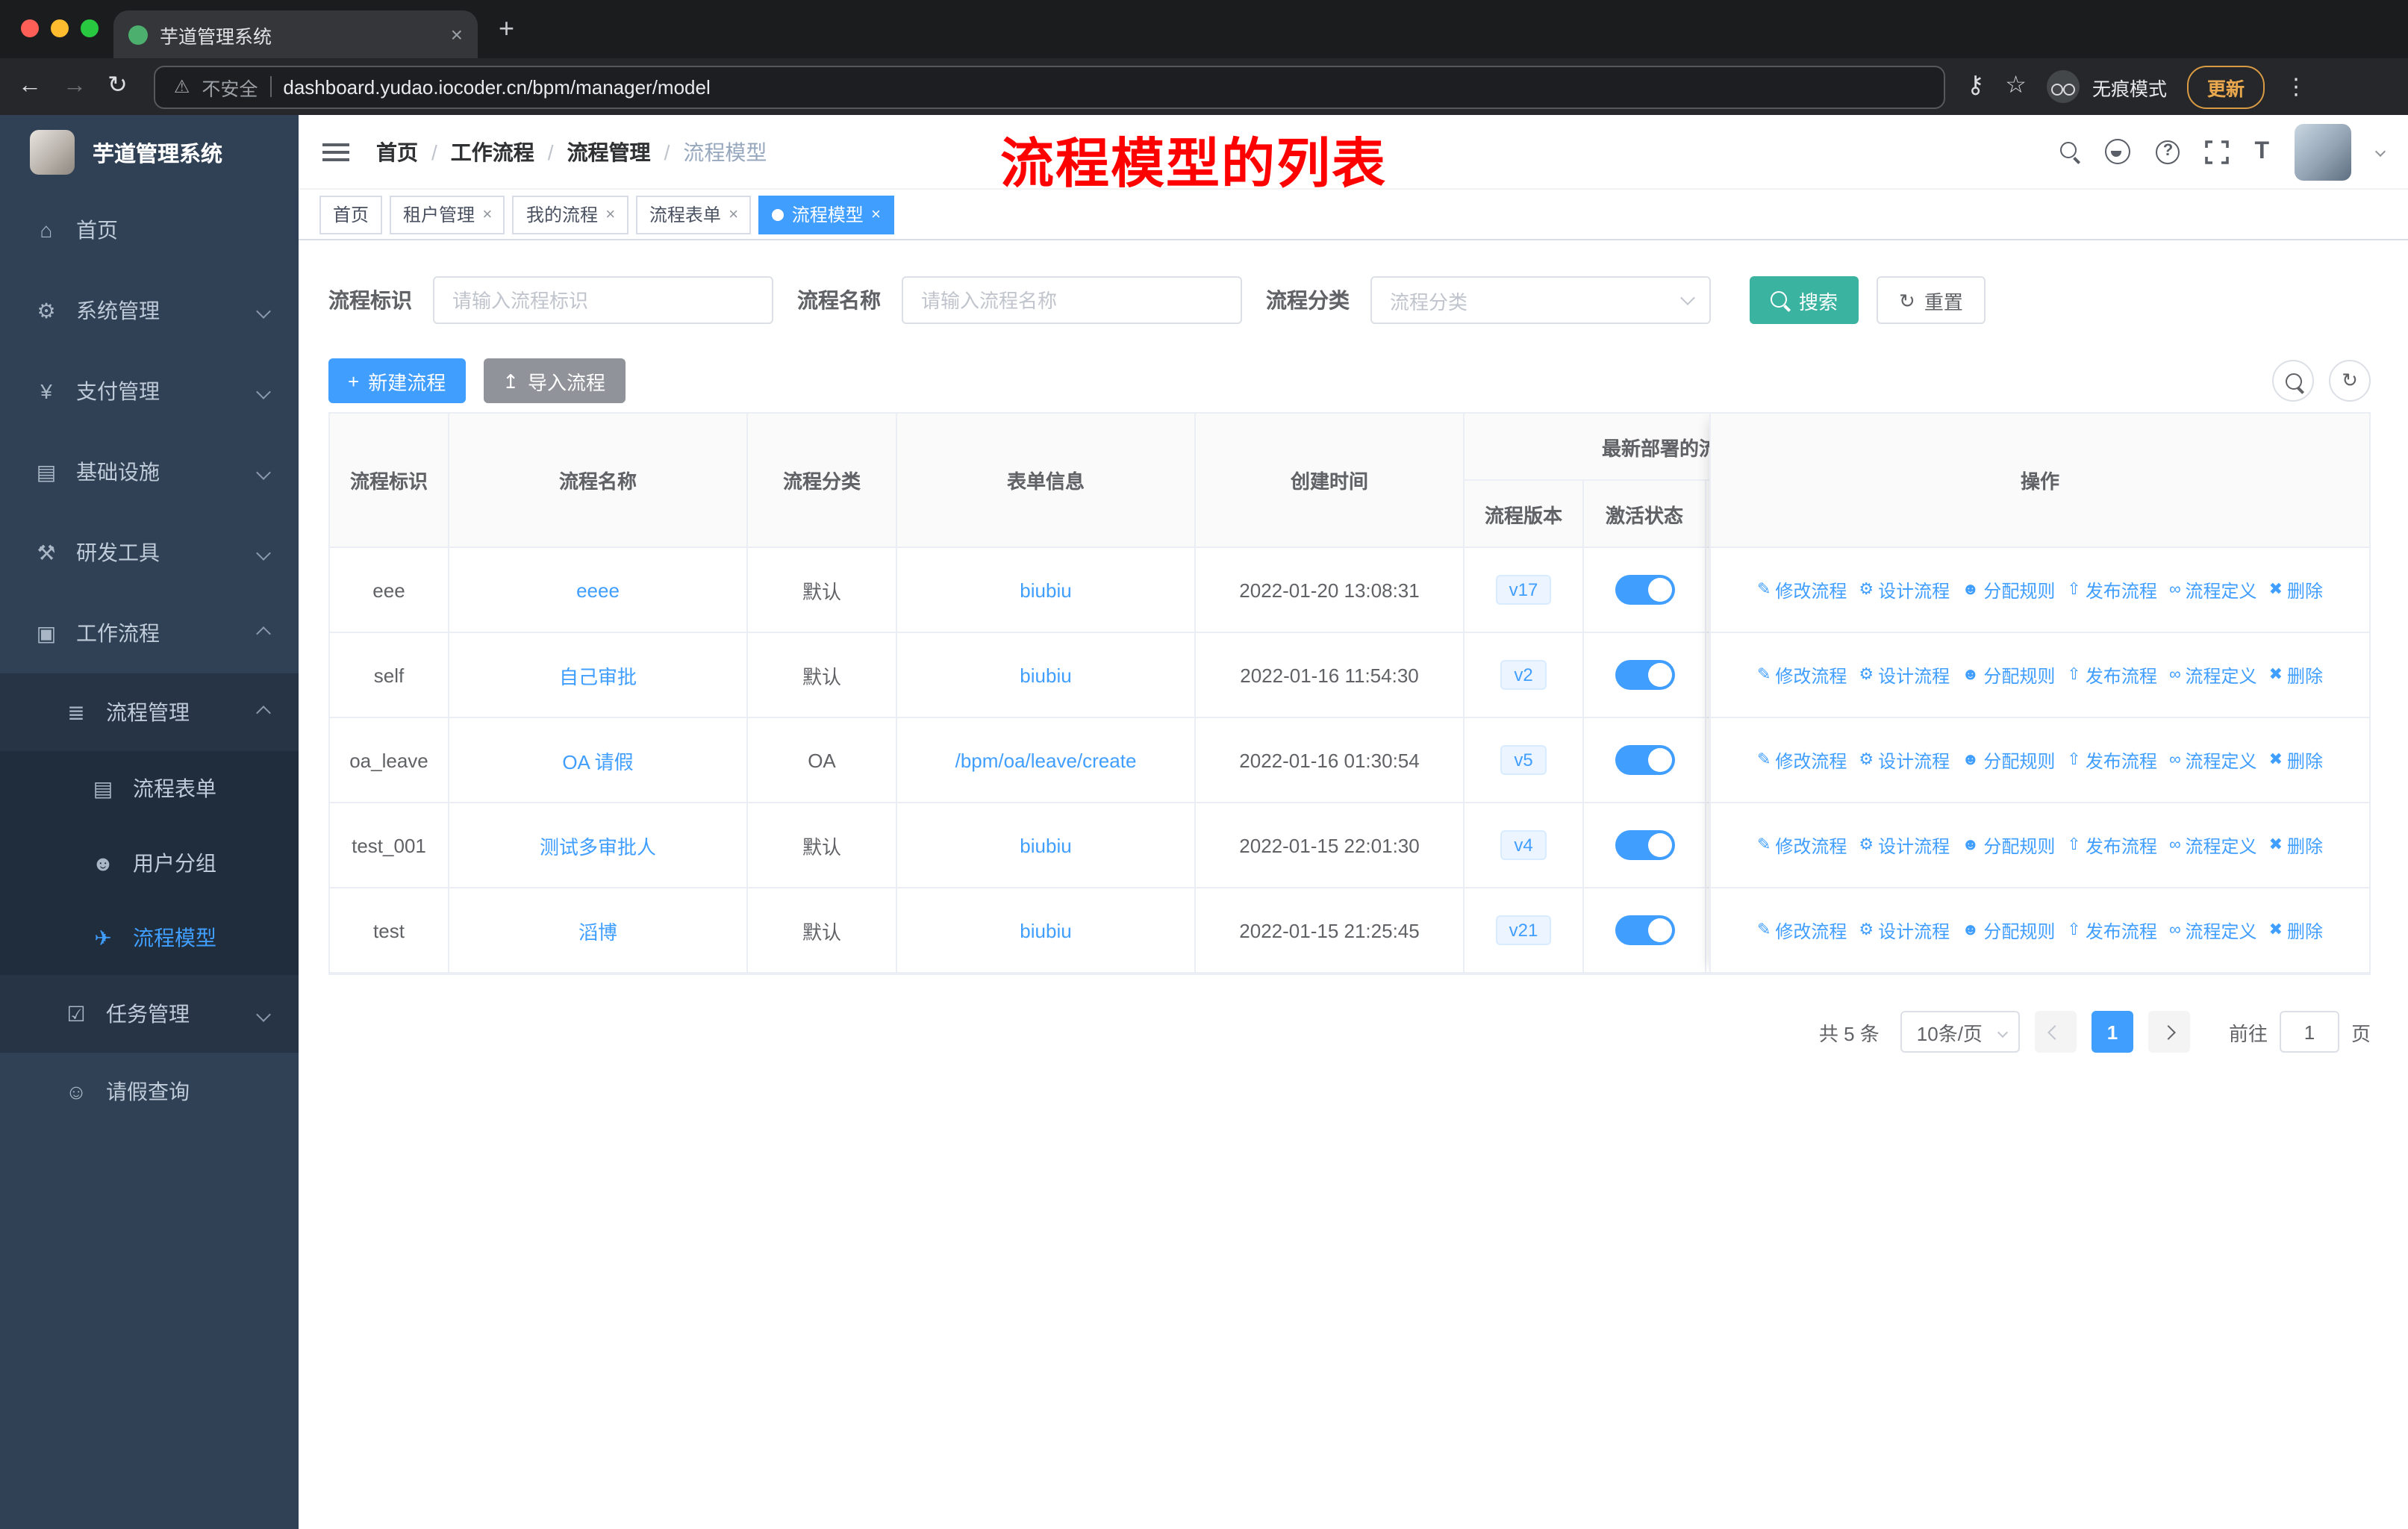 This screenshot has width=2408, height=1529. What do you see at coordinates (1072, 300) in the screenshot?
I see `process-name-input` at bounding box center [1072, 300].